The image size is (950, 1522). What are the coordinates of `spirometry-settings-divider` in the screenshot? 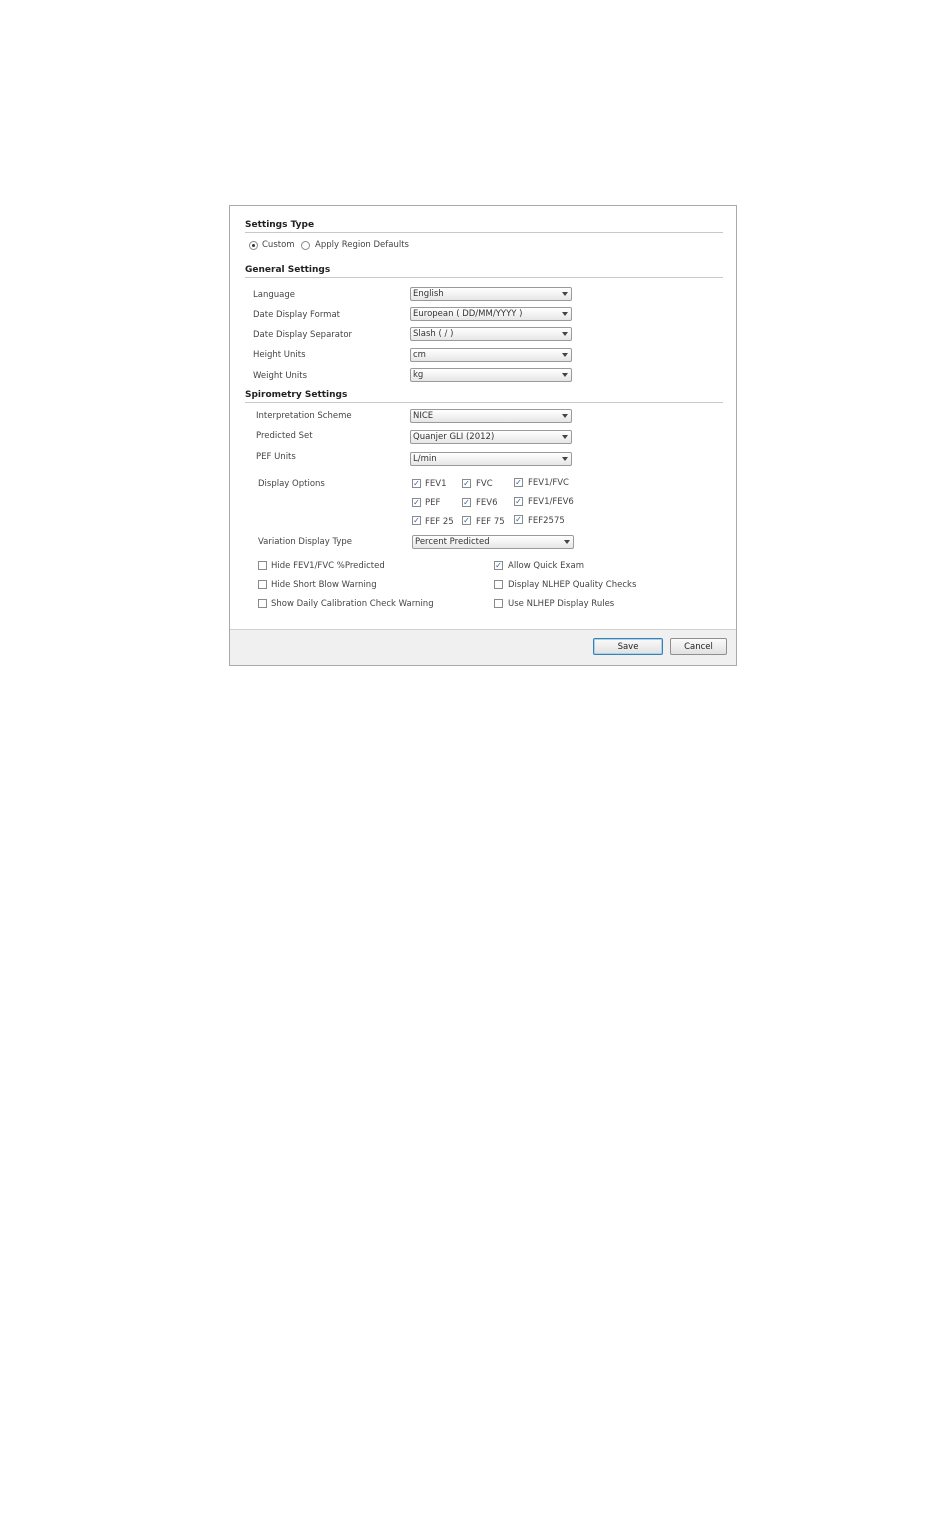 It's located at (484, 402).